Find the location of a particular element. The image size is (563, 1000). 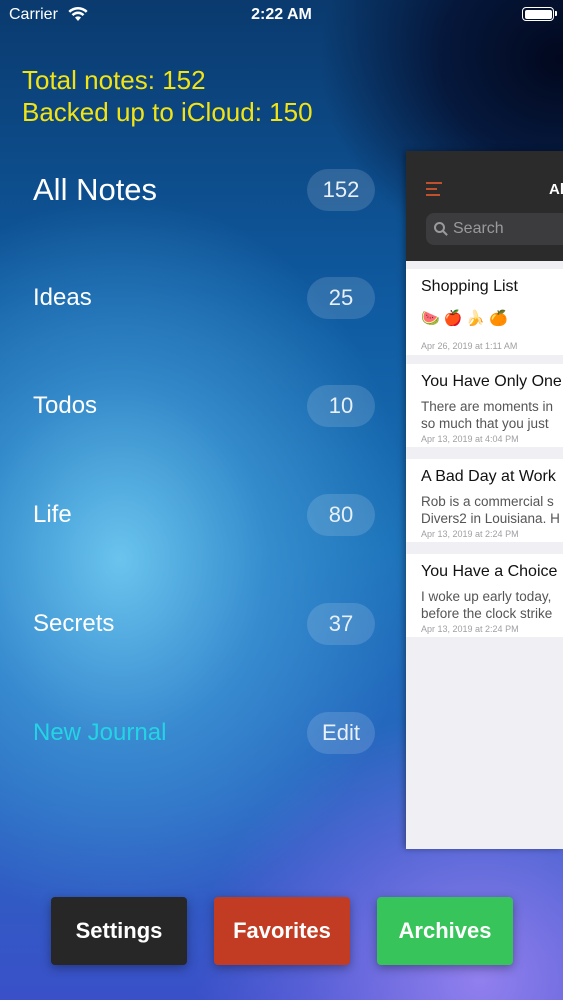

count-badge: 80 is located at coordinates (341, 515).